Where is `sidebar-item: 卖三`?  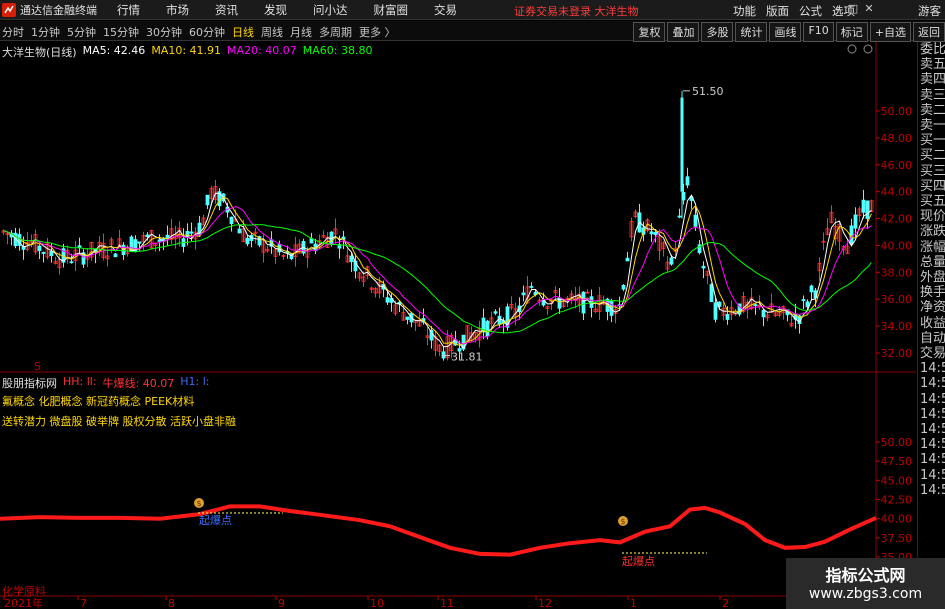 sidebar-item: 卖三 is located at coordinates (932, 95).